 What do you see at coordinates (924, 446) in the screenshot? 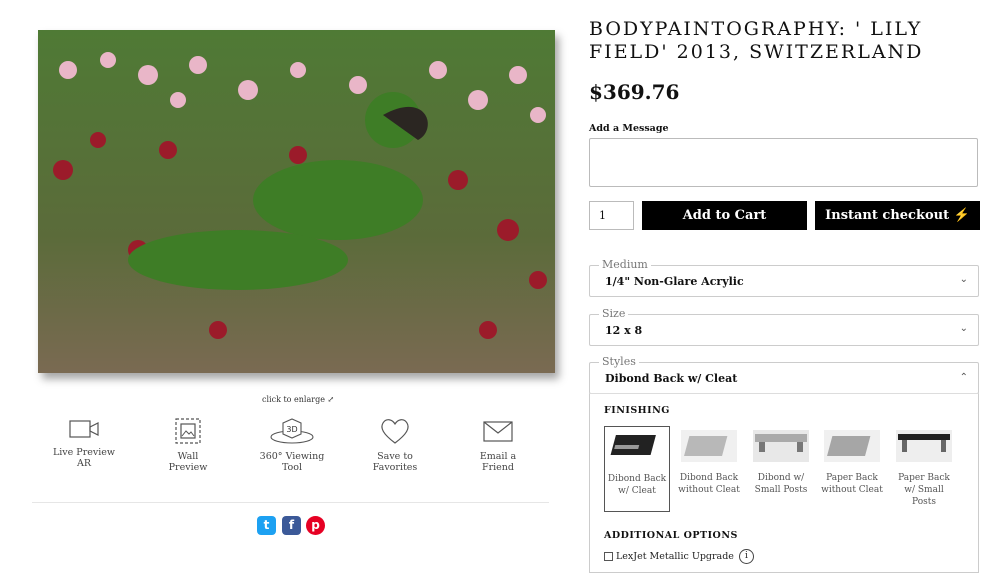
I see `paper-posts-swatch` at bounding box center [924, 446].